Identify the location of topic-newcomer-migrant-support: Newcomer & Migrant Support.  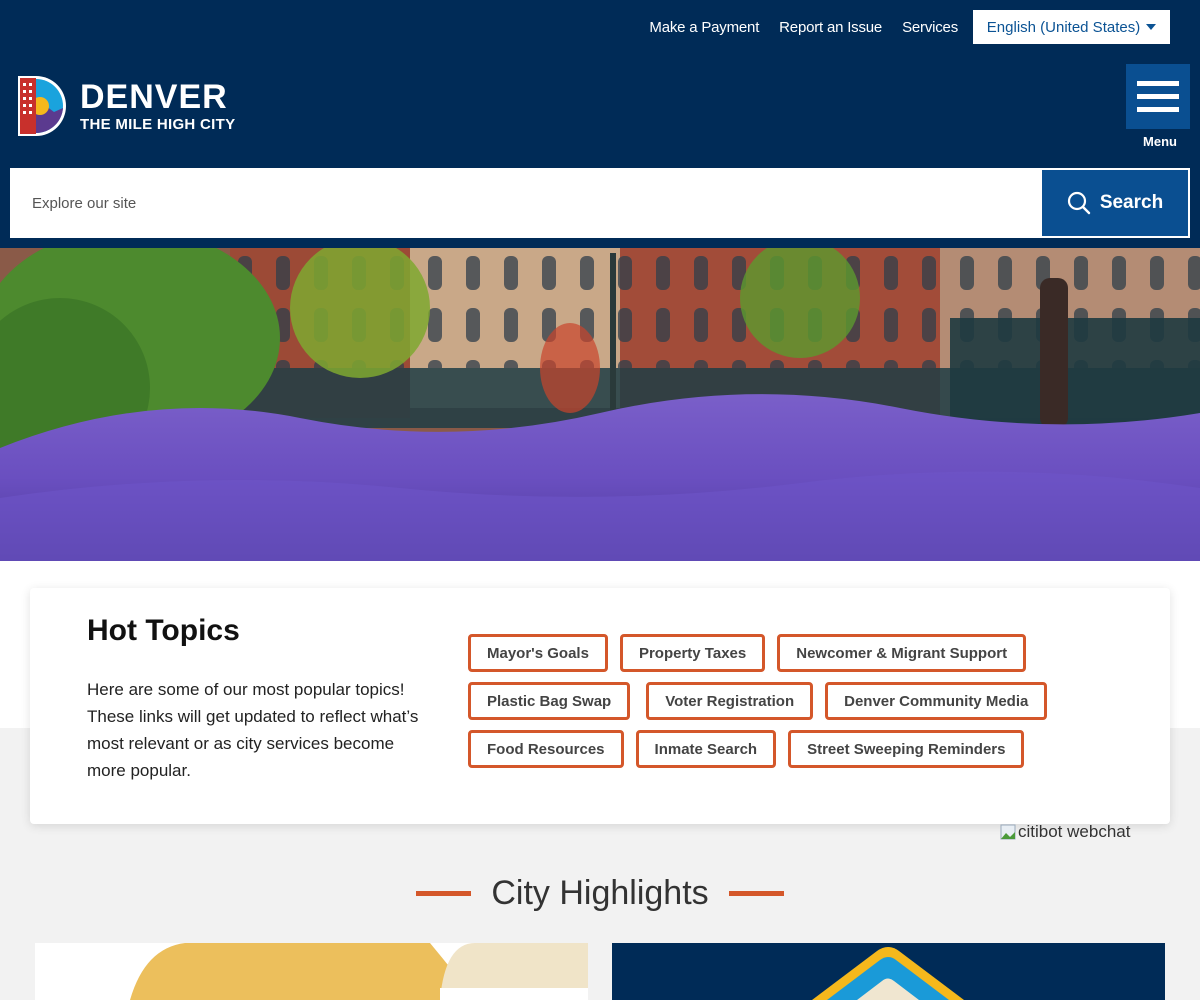
(902, 653).